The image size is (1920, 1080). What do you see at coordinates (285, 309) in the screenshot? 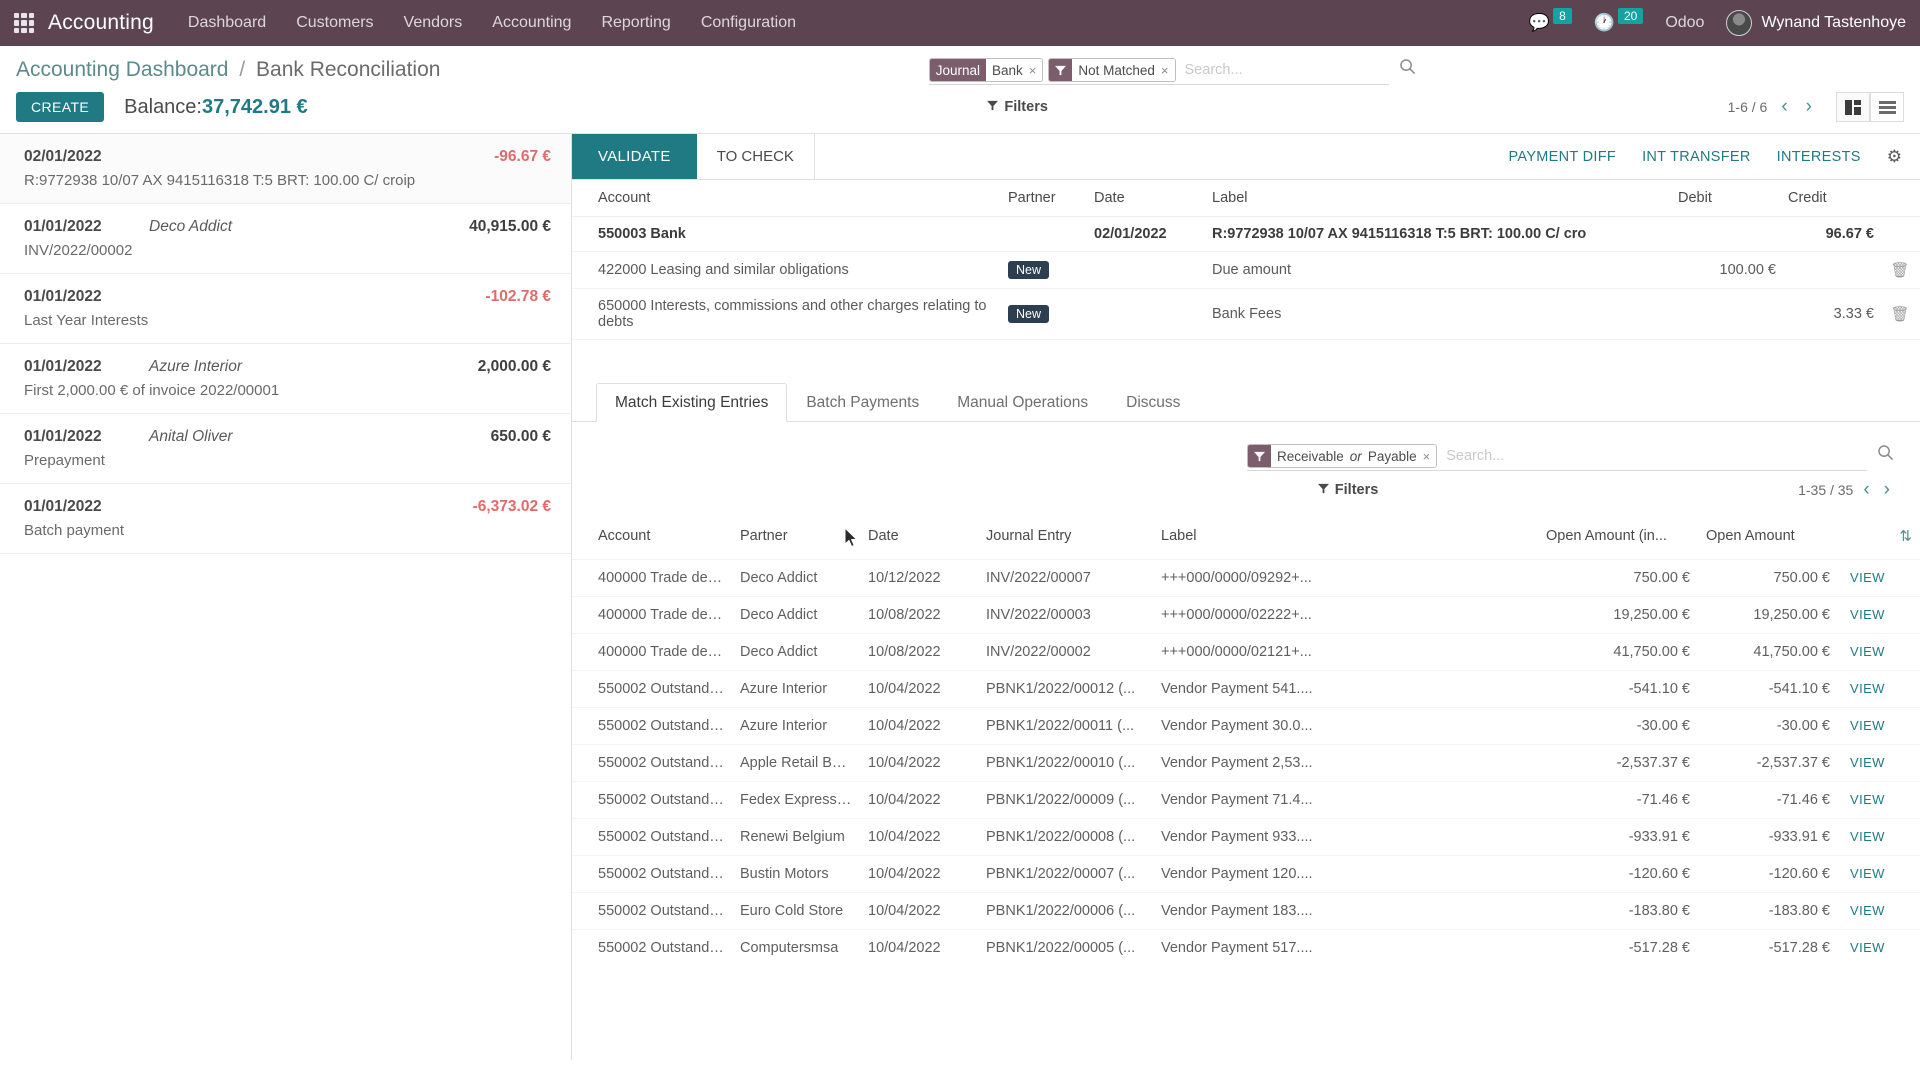
I see `statement-line-item: 01/01/2022 -102.78 € Last Year Interests` at bounding box center [285, 309].